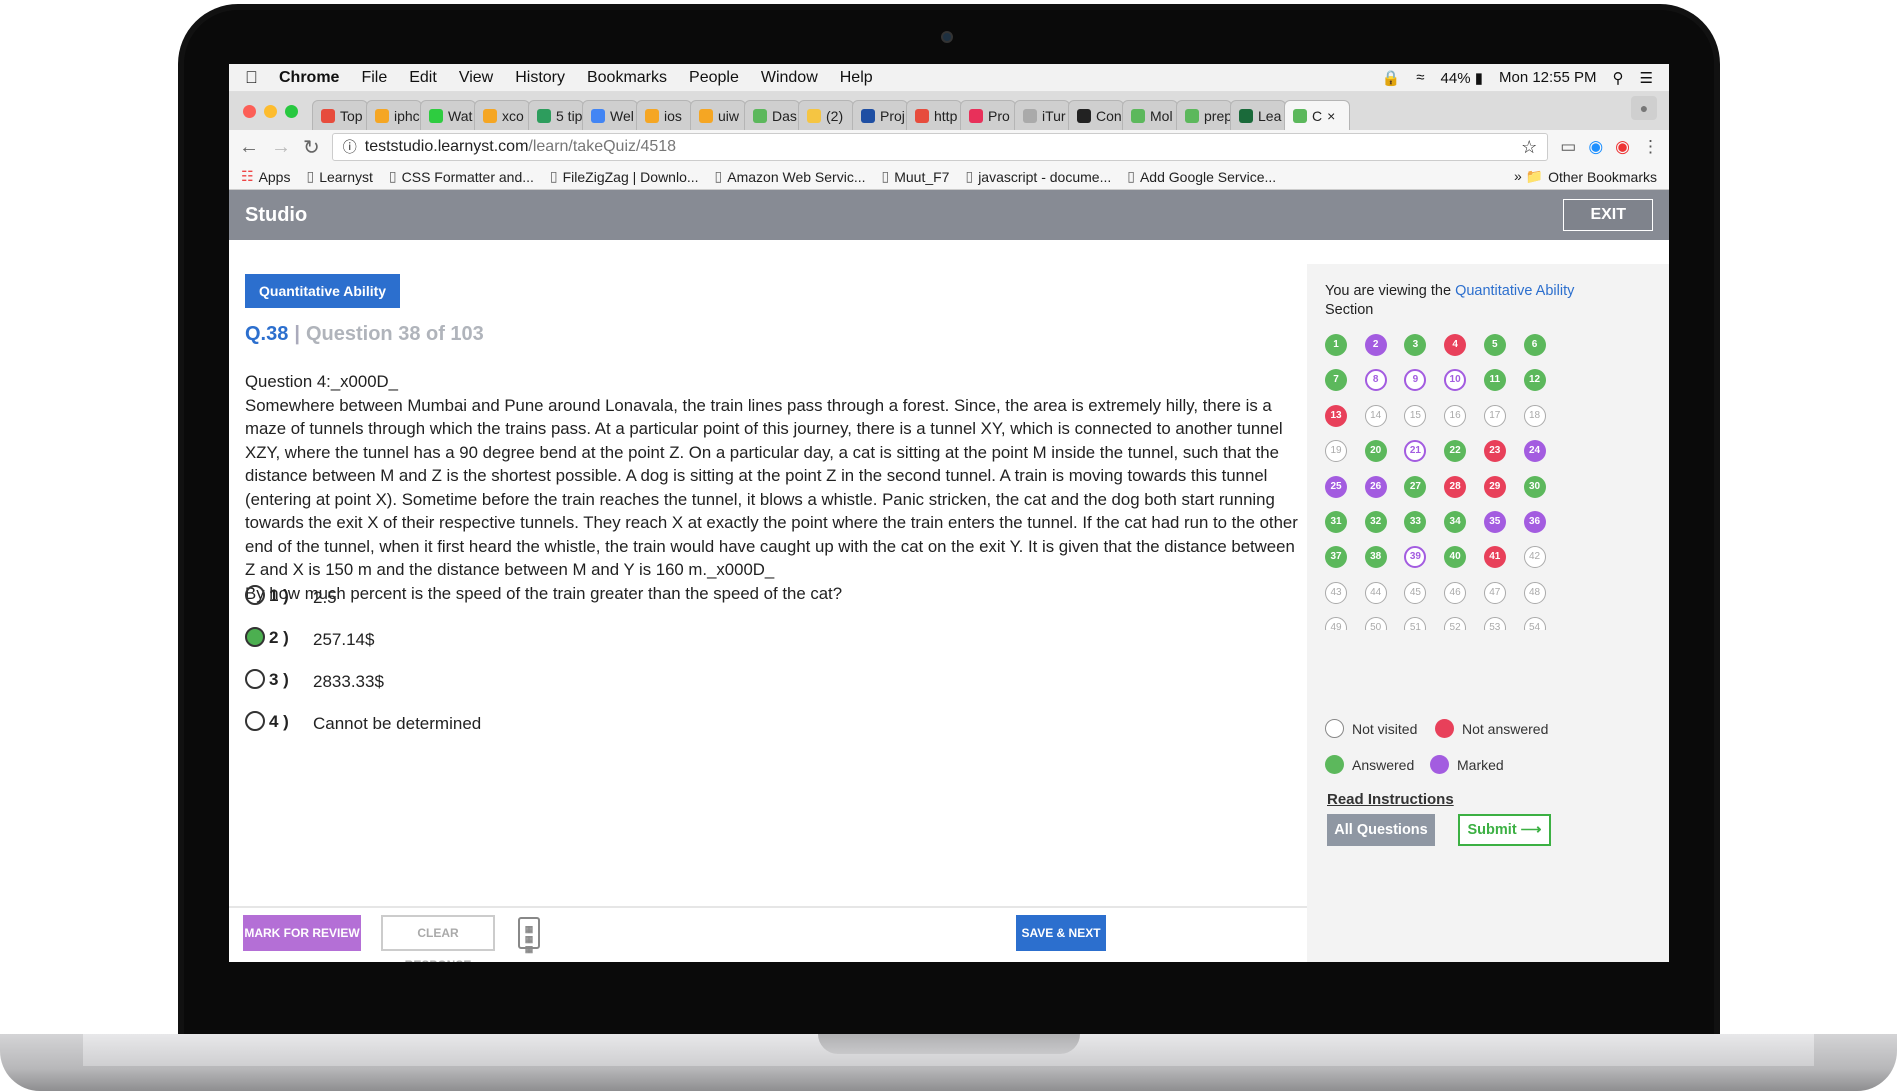 The image size is (1897, 1091). Describe the element at coordinates (1375, 380) in the screenshot. I see `question-bubble: 8` at that location.